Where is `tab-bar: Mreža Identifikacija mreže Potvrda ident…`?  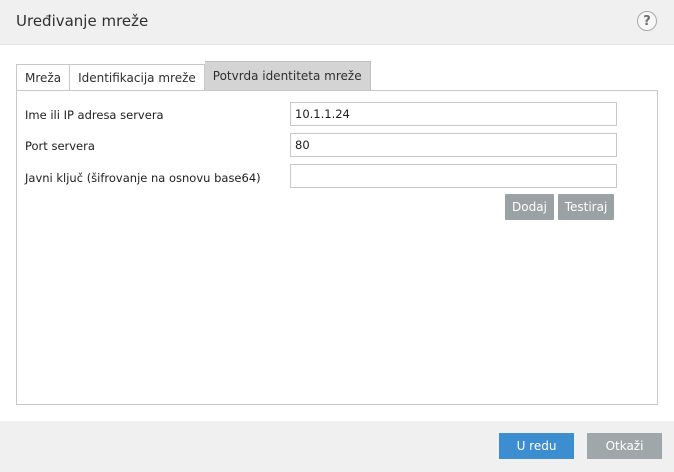
tab-bar: Mreža Identifikacija mreže Potvrda ident… is located at coordinates (193, 75).